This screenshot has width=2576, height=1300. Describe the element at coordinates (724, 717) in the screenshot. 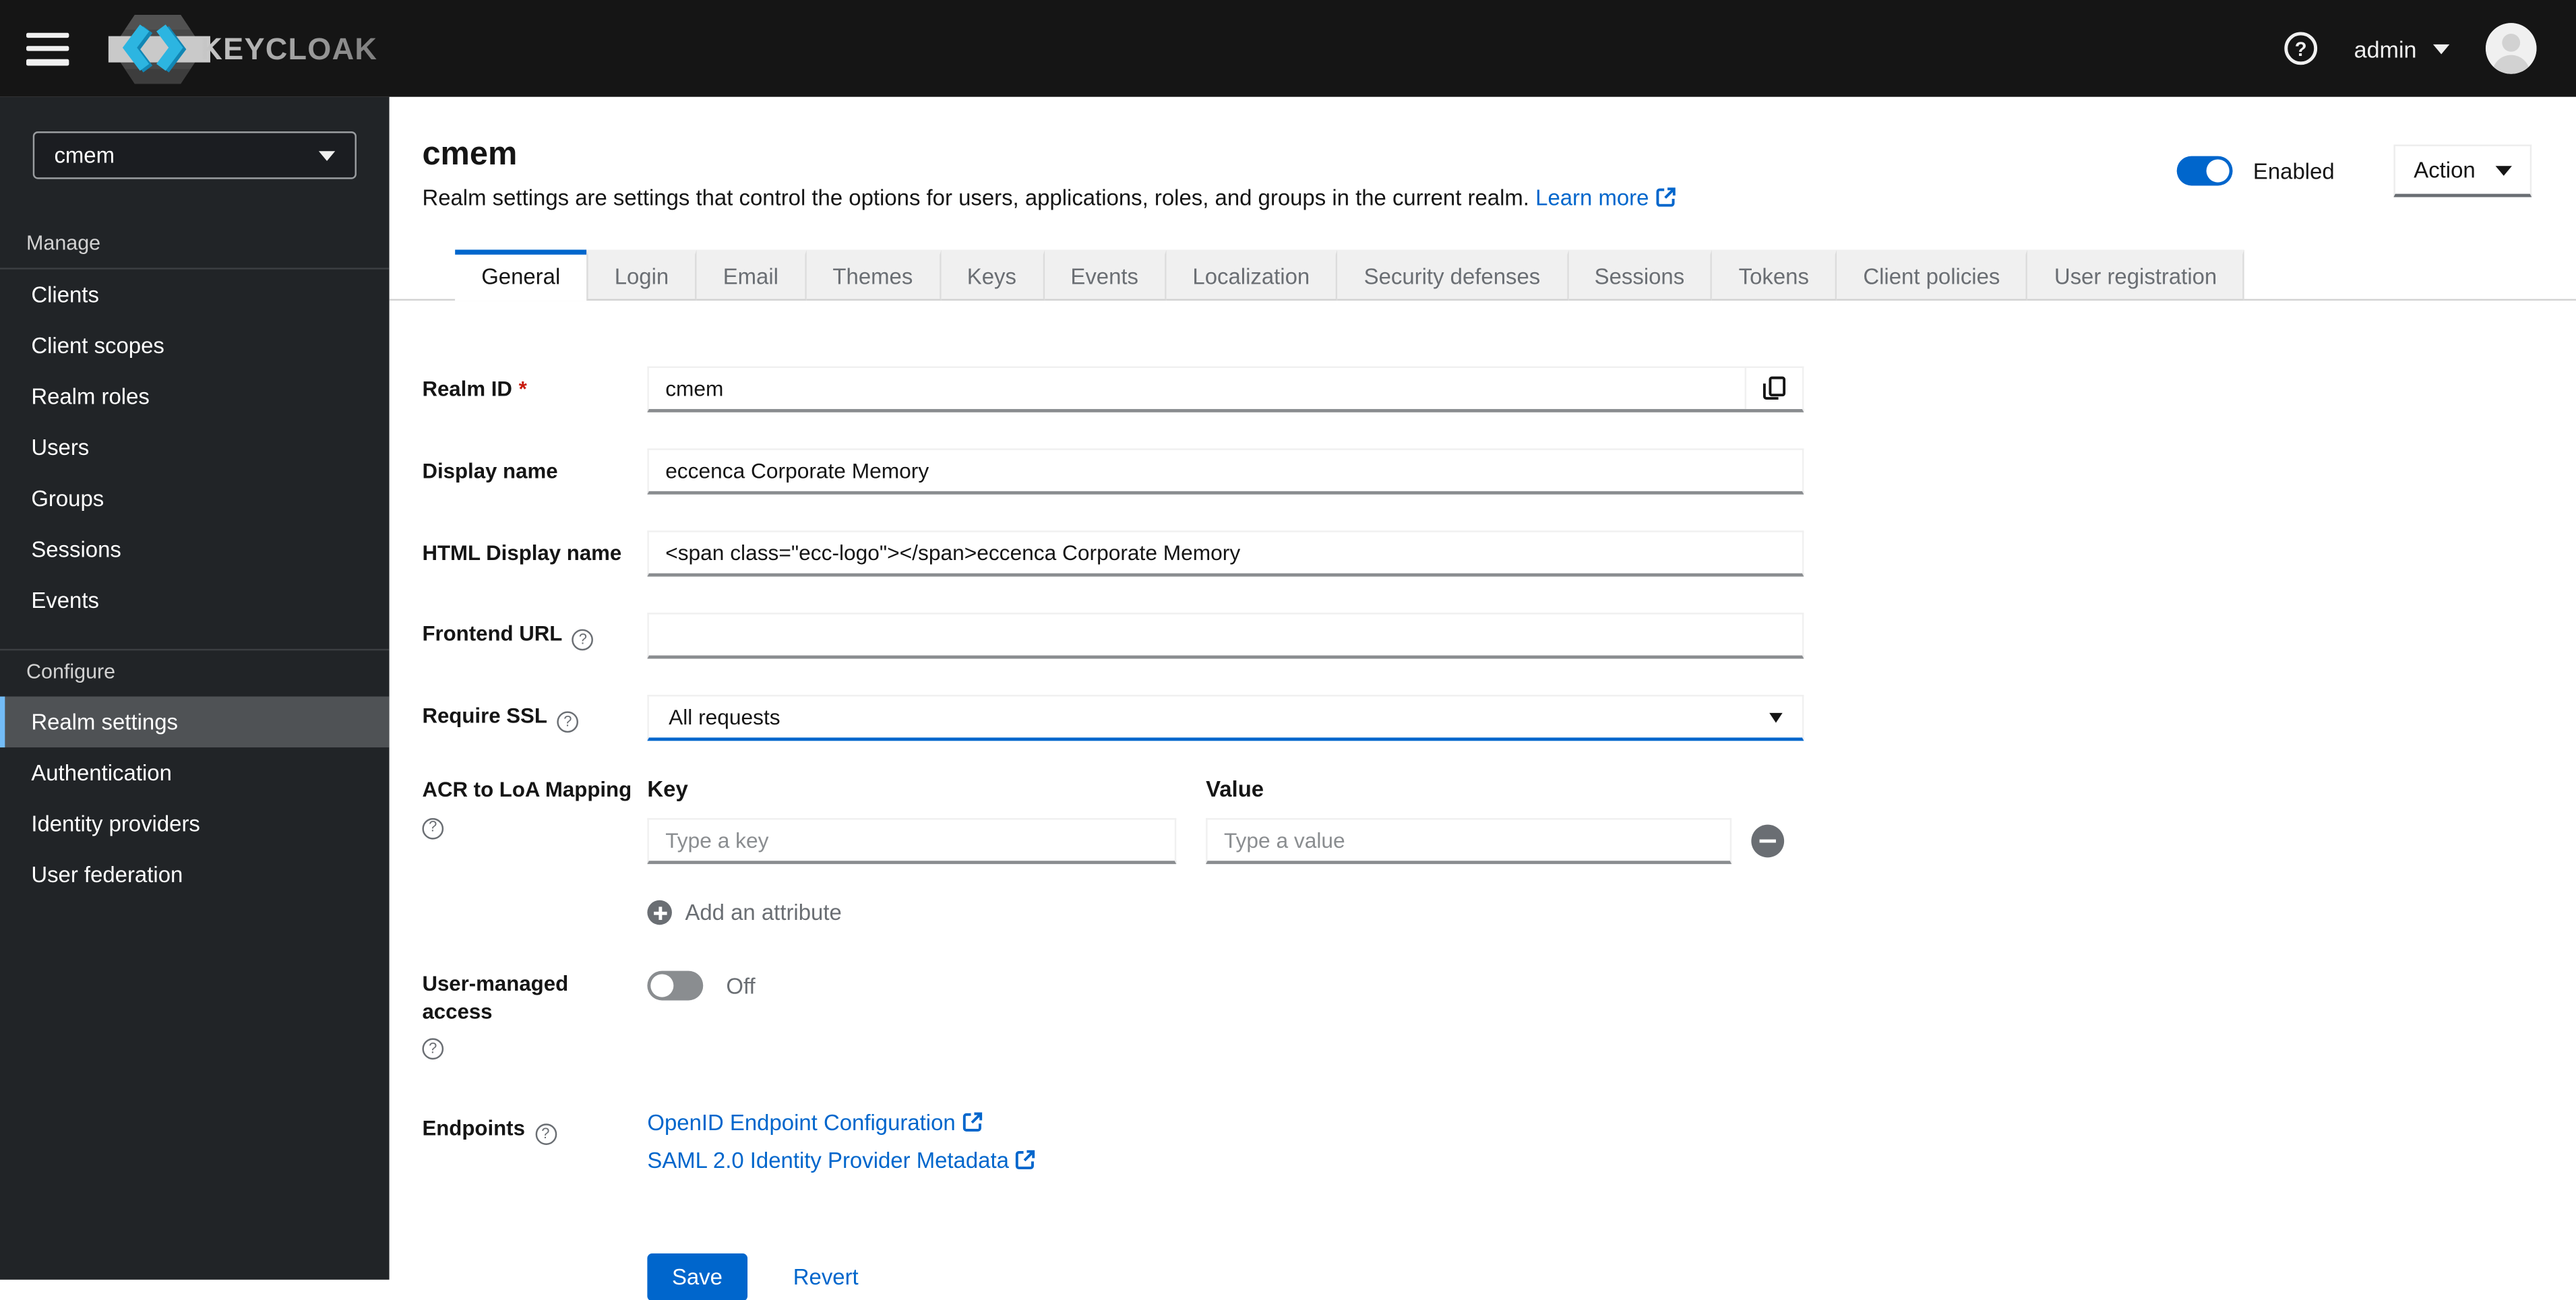

I see `require-ssl-value: All requests` at that location.